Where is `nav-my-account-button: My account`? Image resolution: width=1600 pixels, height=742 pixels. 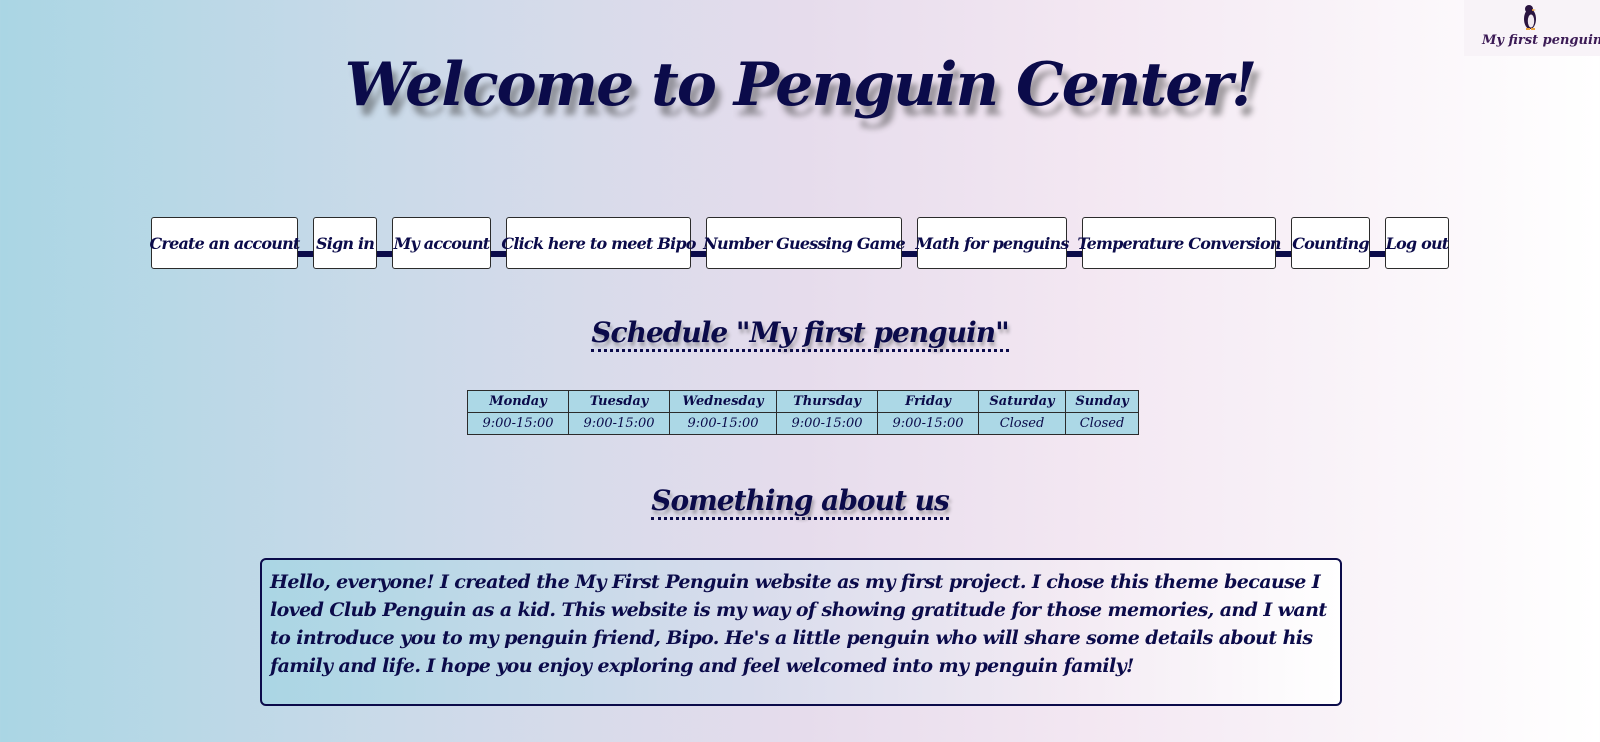
nav-my-account-button: My account is located at coordinates (441, 243).